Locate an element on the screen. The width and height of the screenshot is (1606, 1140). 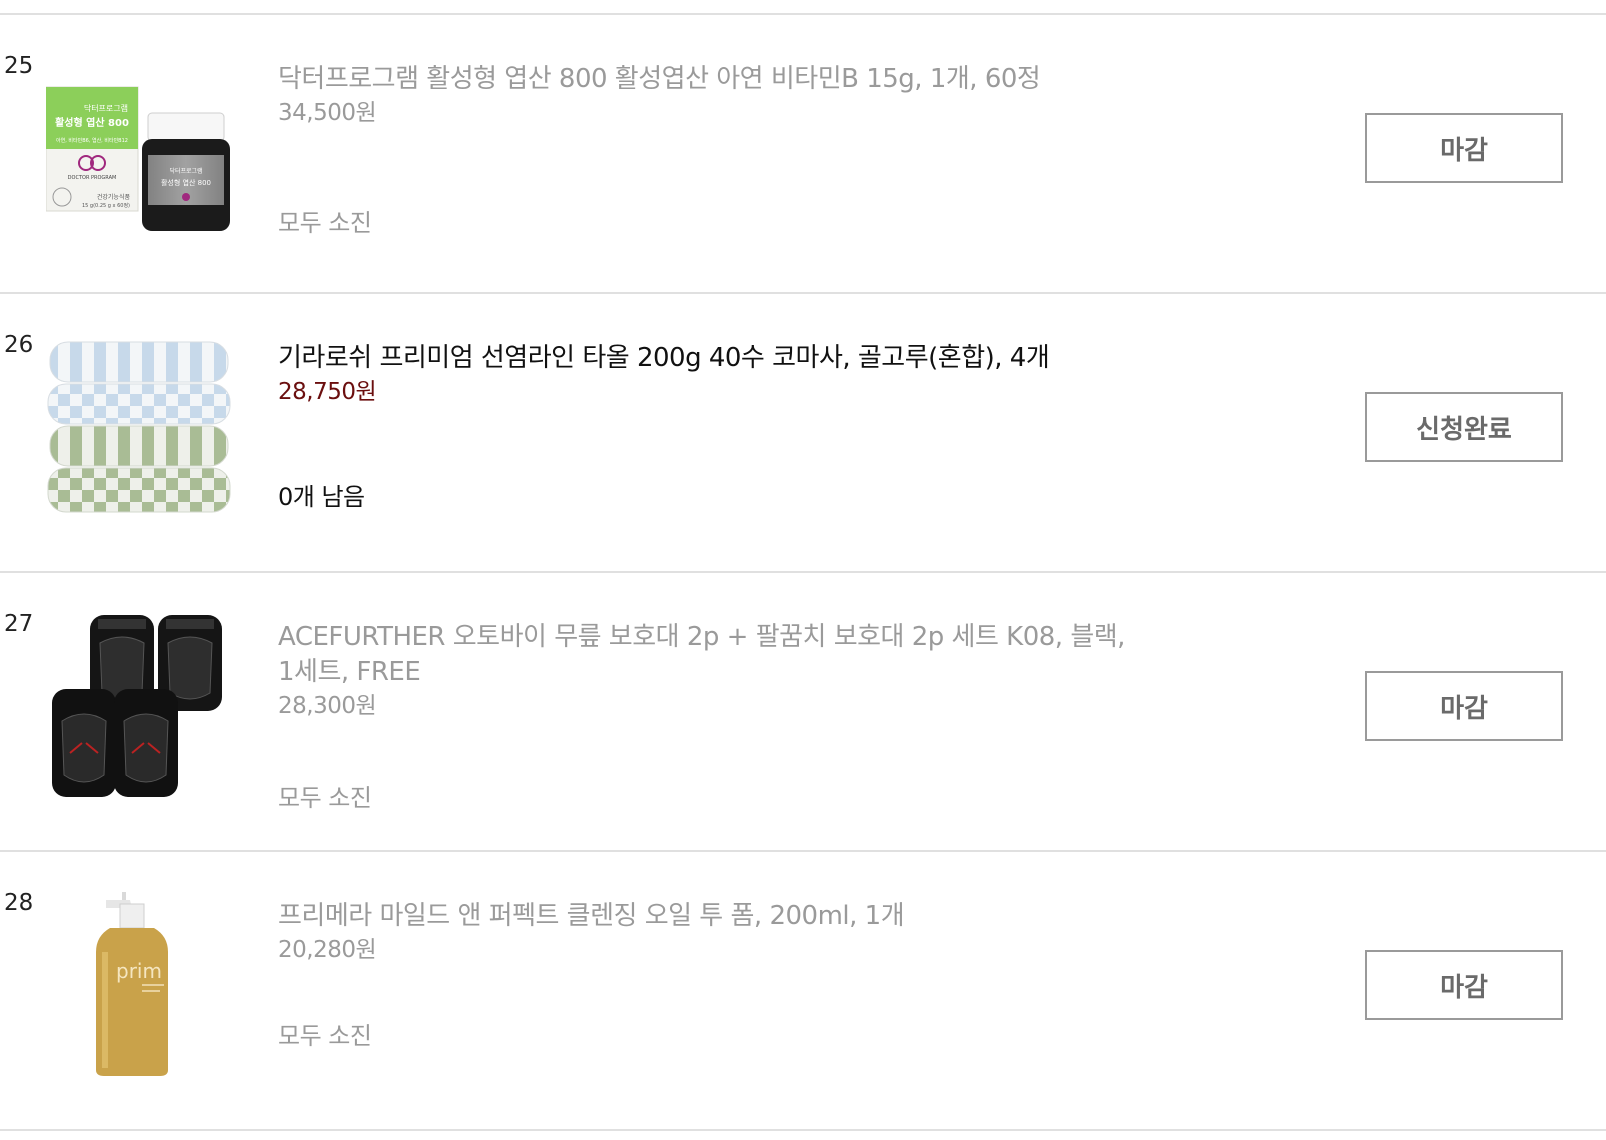
box-ingredients-label: 아연, 비타민B6, 엽산, 비타민B12 is located at coordinates (92, 140).